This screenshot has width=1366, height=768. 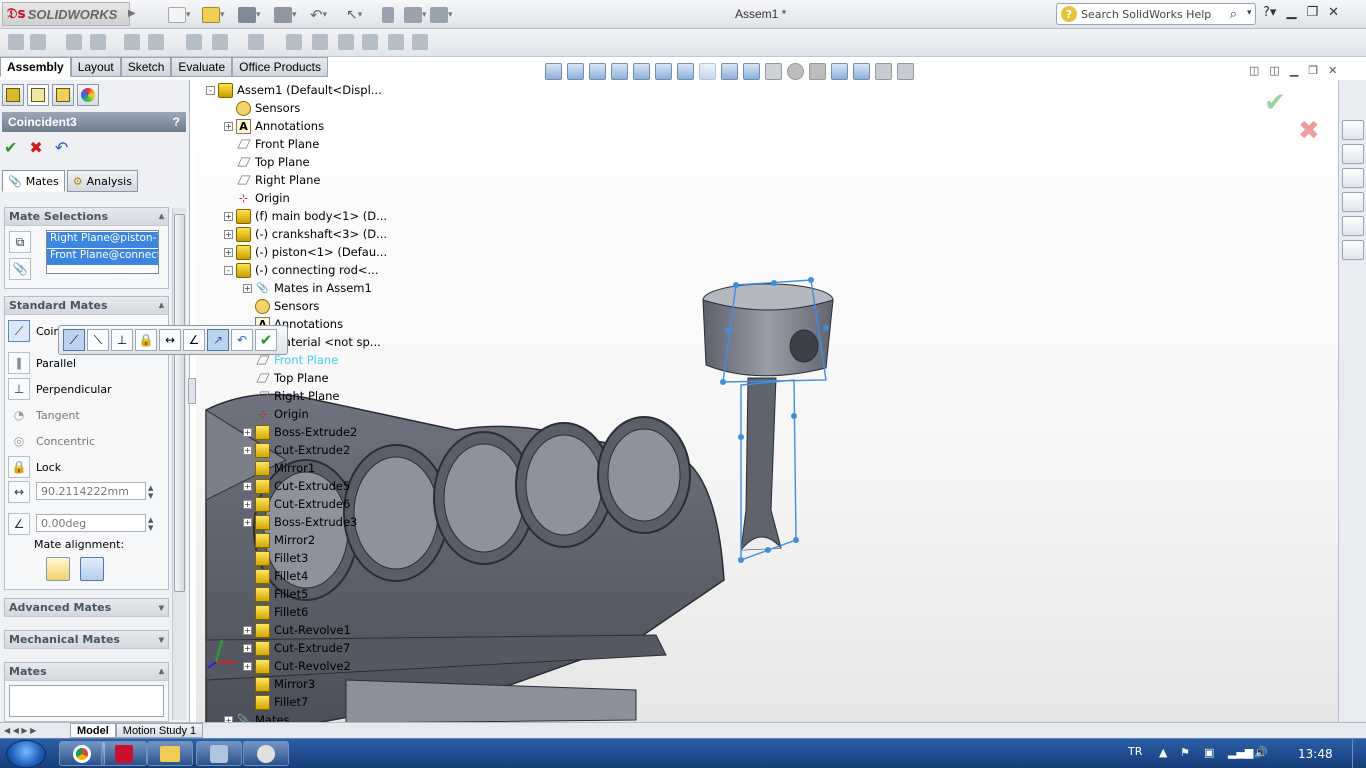 What do you see at coordinates (707, 71) in the screenshot?
I see `isometric-view-icon` at bounding box center [707, 71].